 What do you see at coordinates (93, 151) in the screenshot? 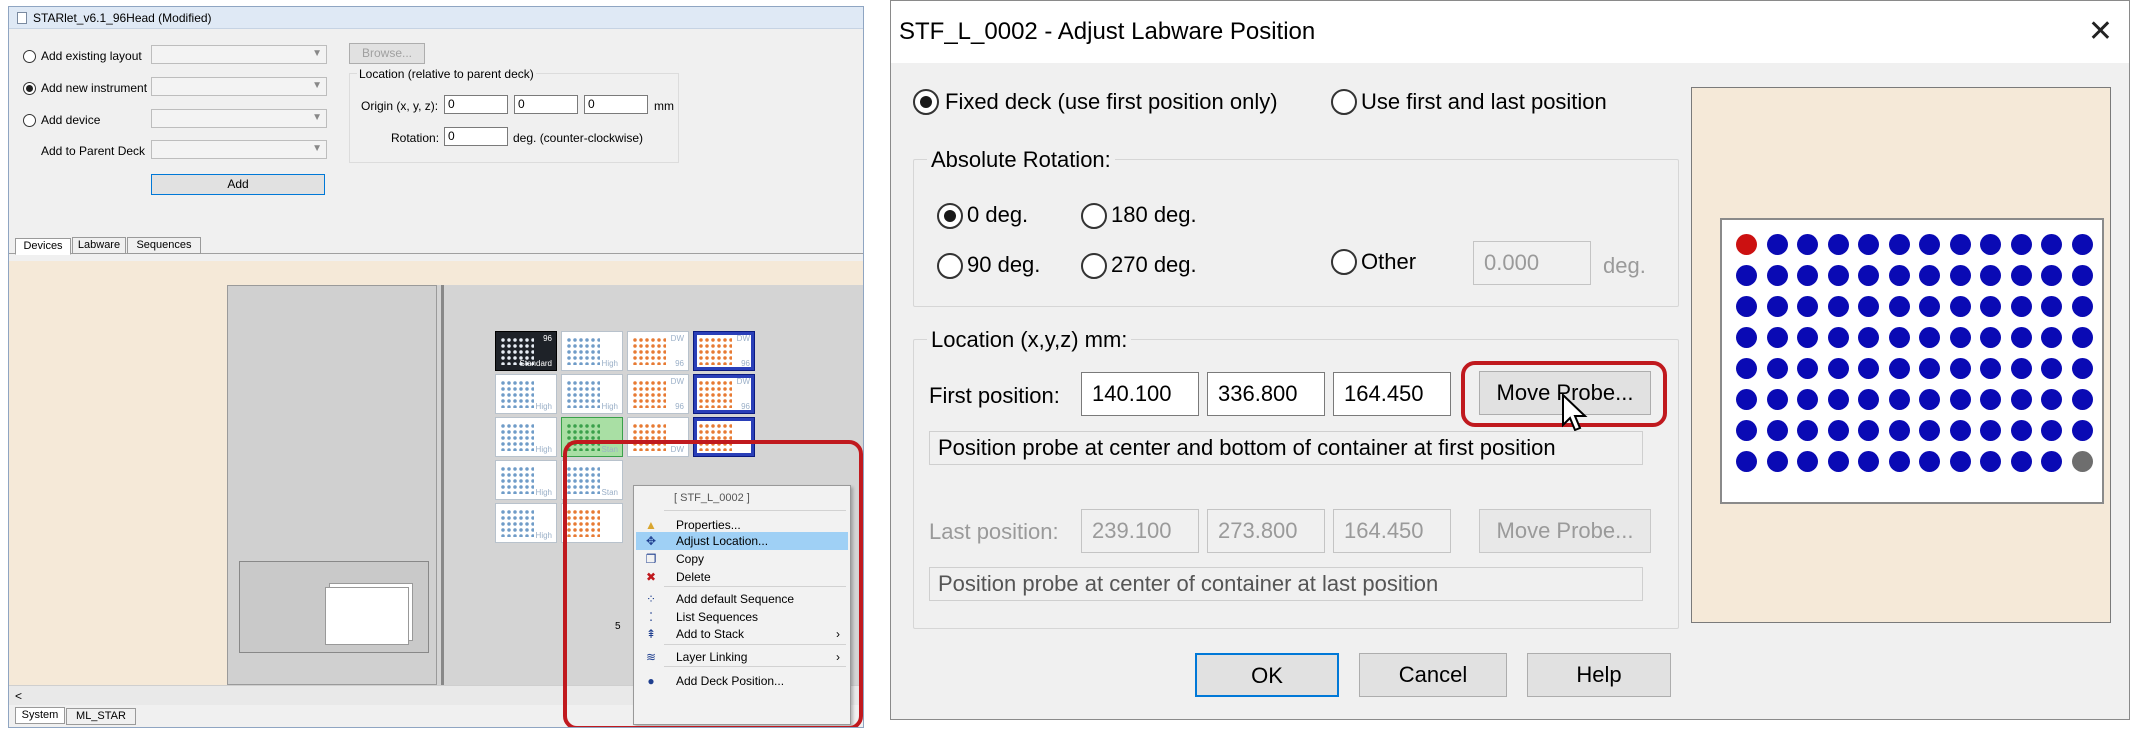
I see `parent-deck-label: Add to Parent Deck` at bounding box center [93, 151].